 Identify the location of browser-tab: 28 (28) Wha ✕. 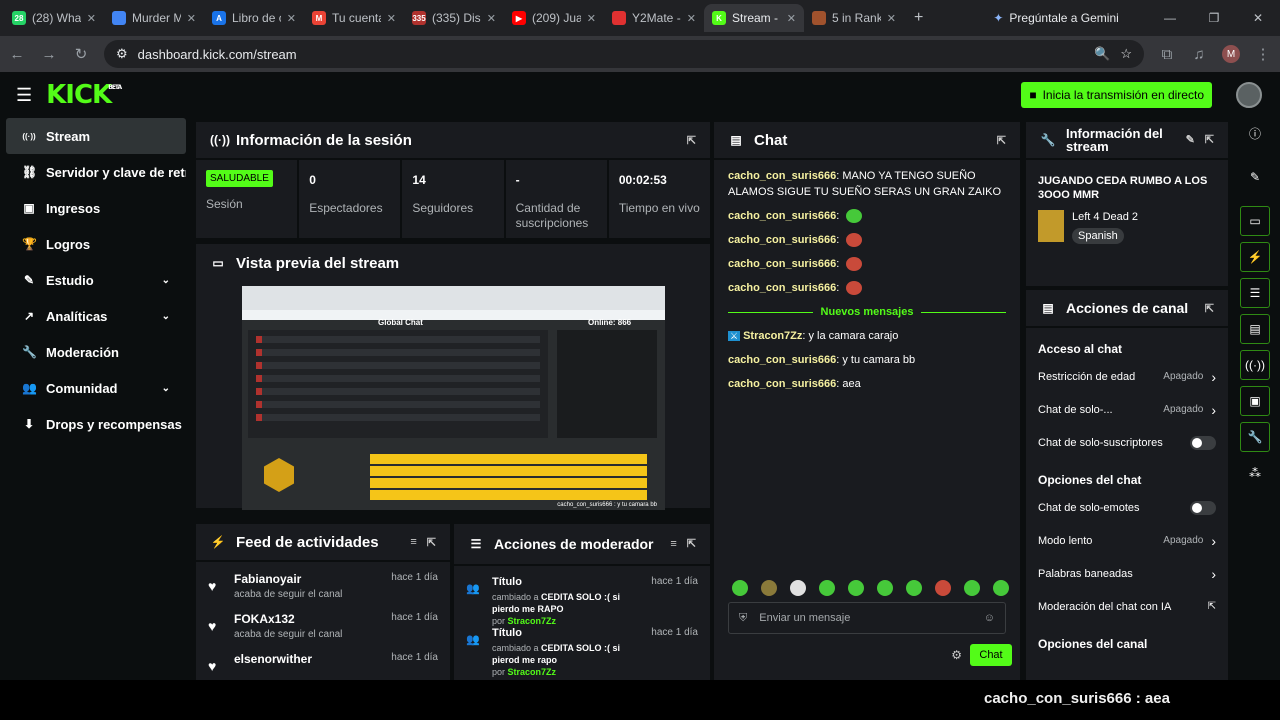
(54, 18).